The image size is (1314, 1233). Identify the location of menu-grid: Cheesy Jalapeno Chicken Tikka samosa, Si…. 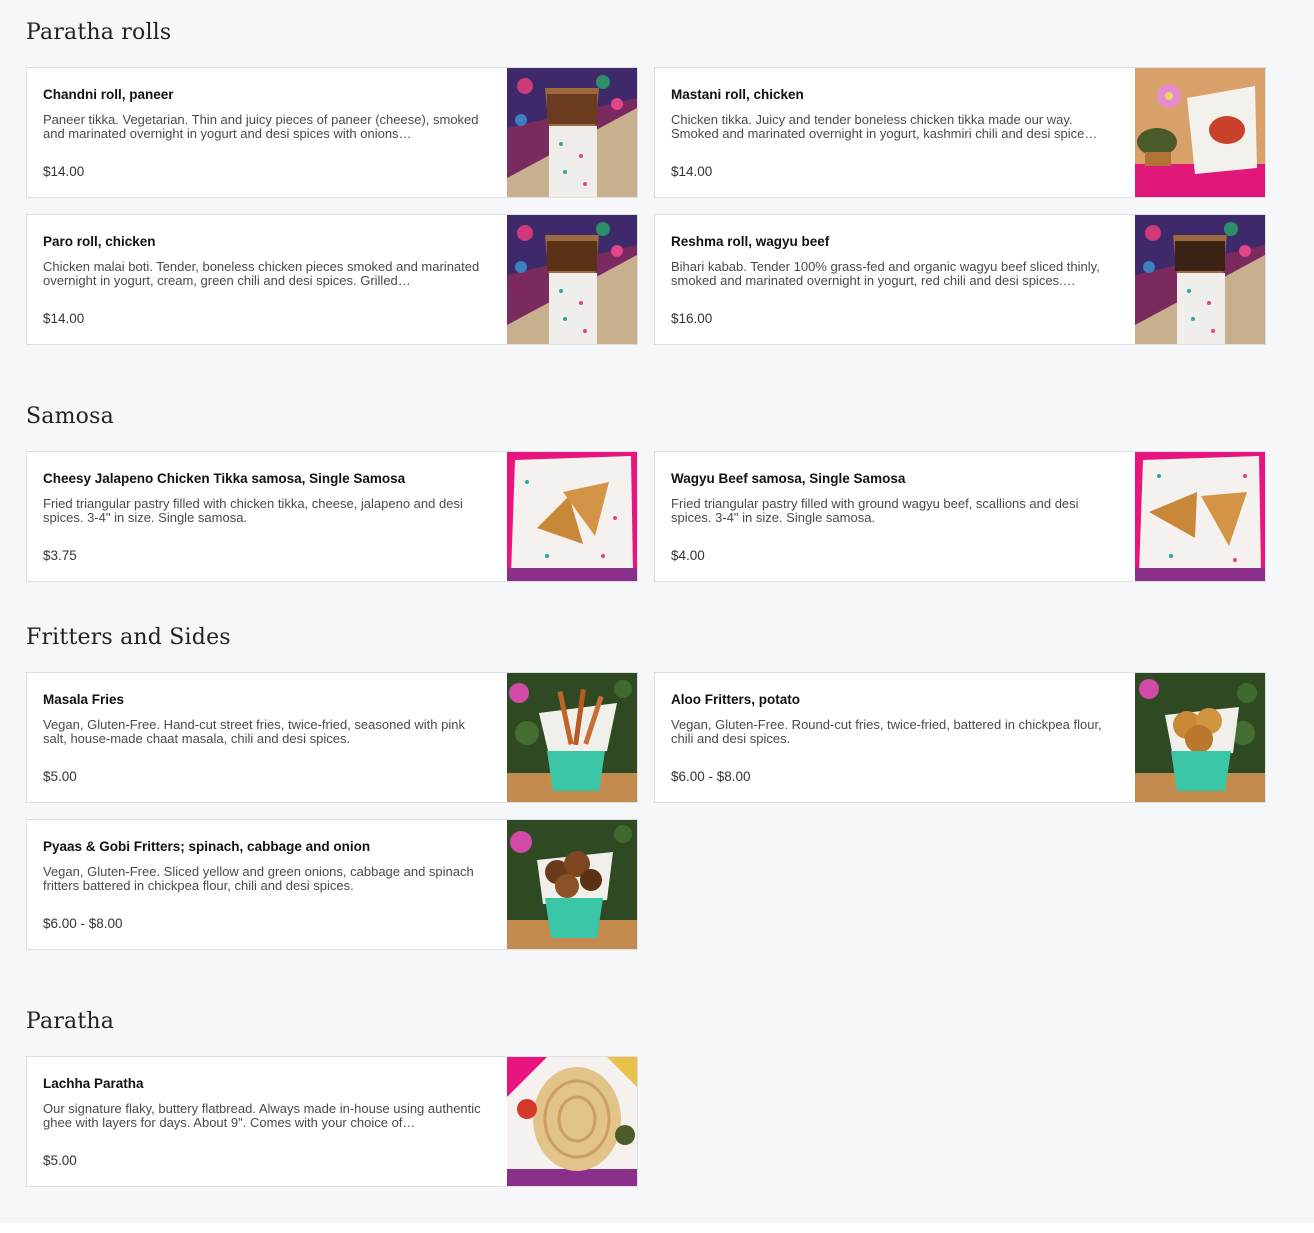
(646, 516).